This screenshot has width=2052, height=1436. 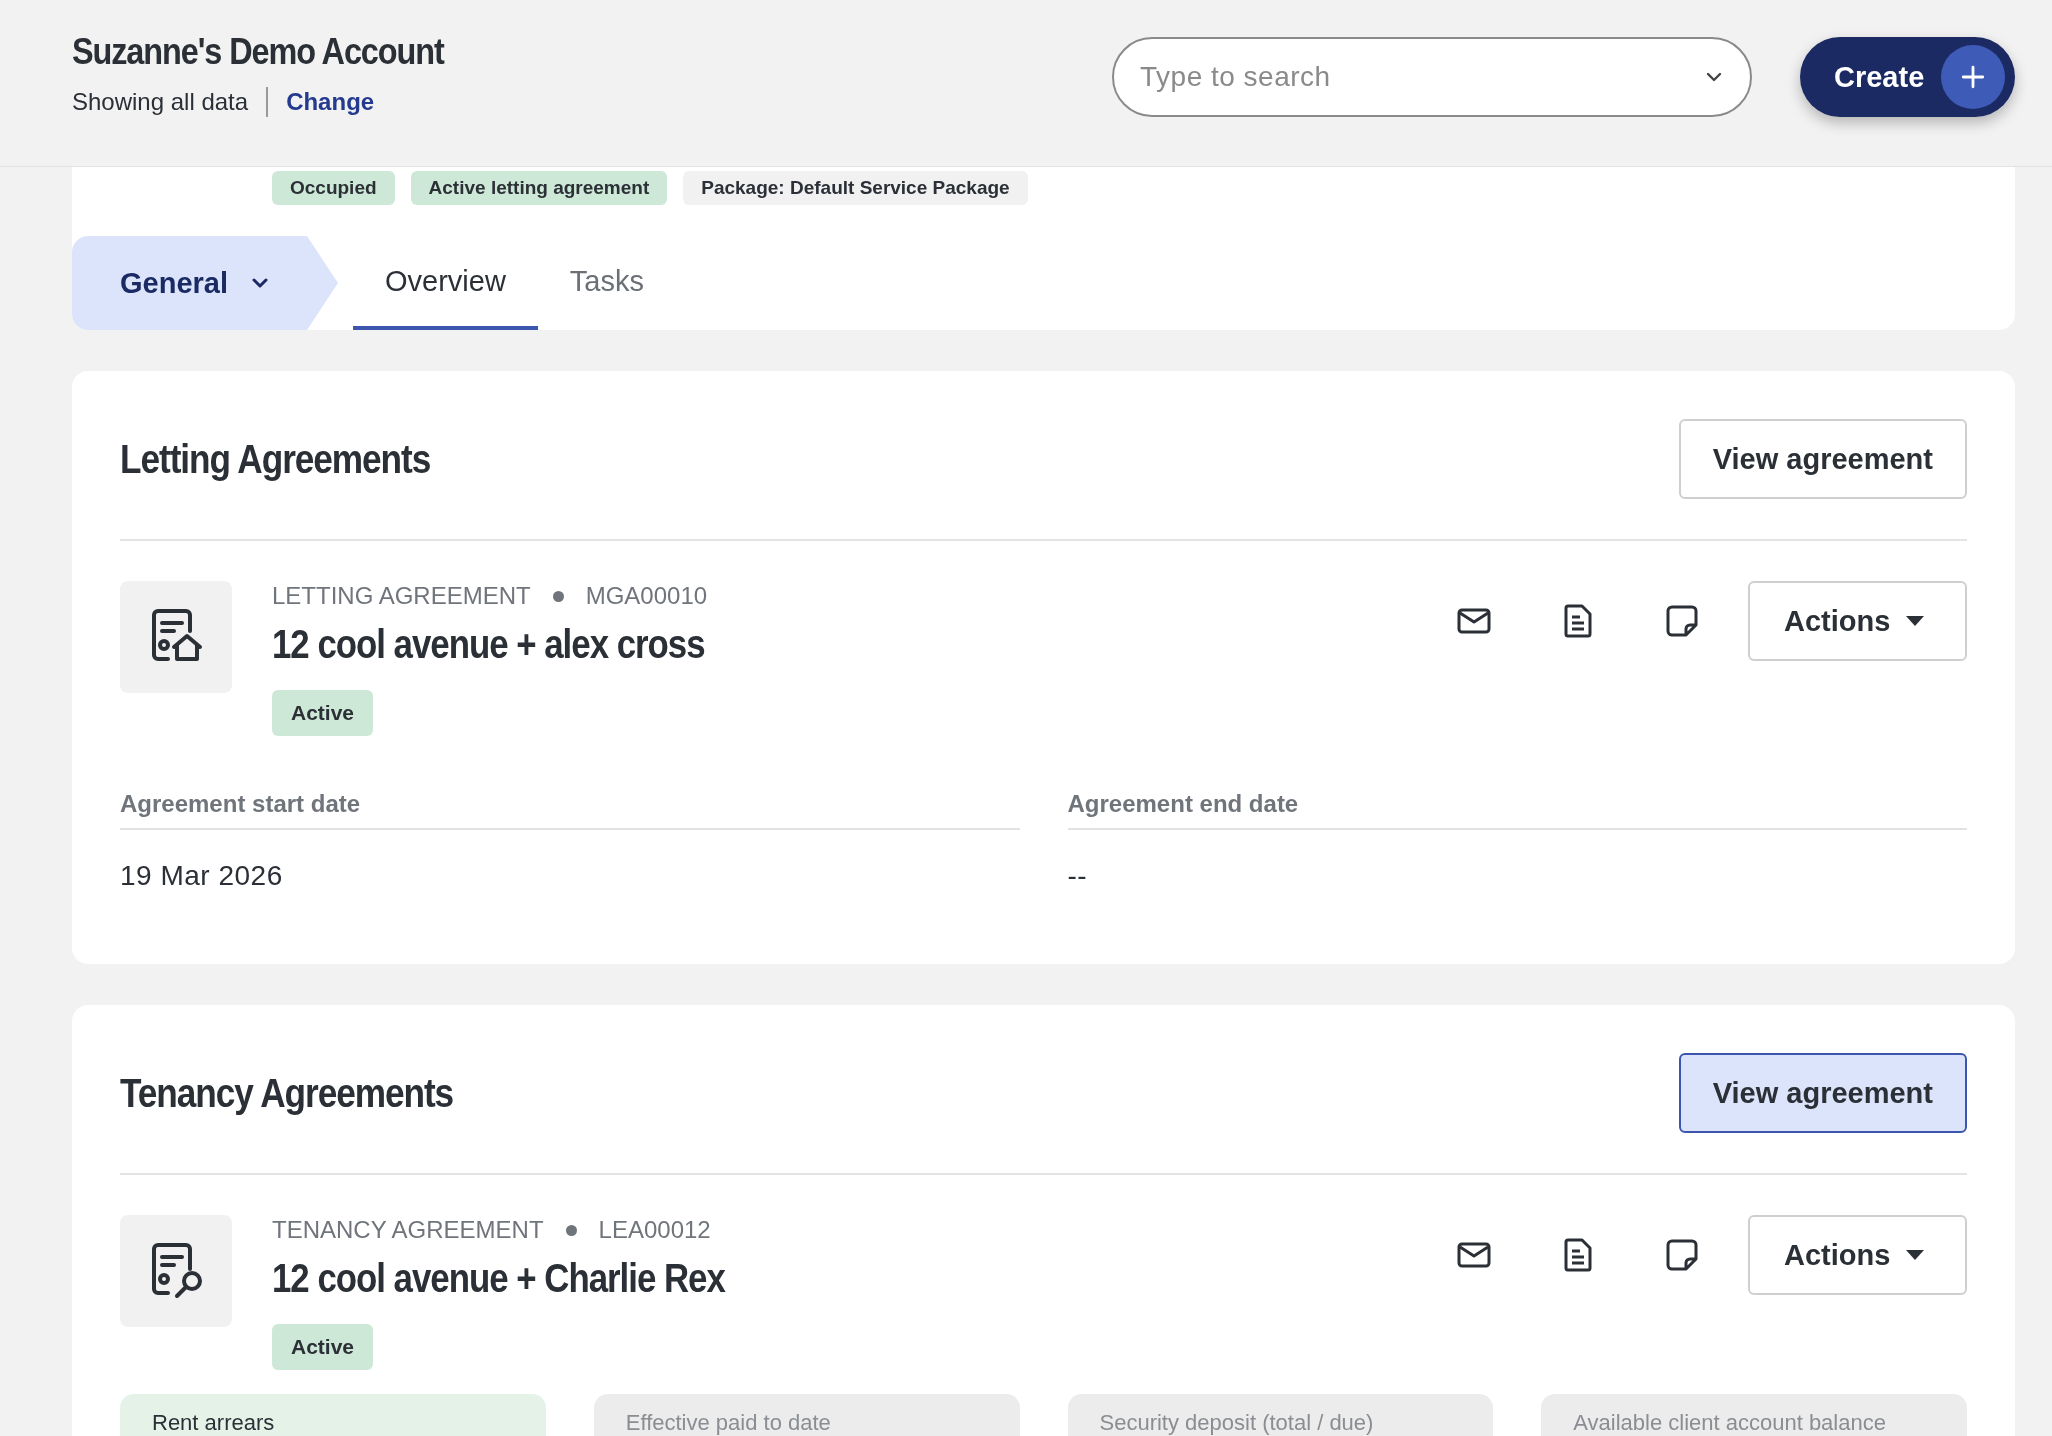 What do you see at coordinates (855, 188) in the screenshot?
I see `status-tag: Package: Default Service Package` at bounding box center [855, 188].